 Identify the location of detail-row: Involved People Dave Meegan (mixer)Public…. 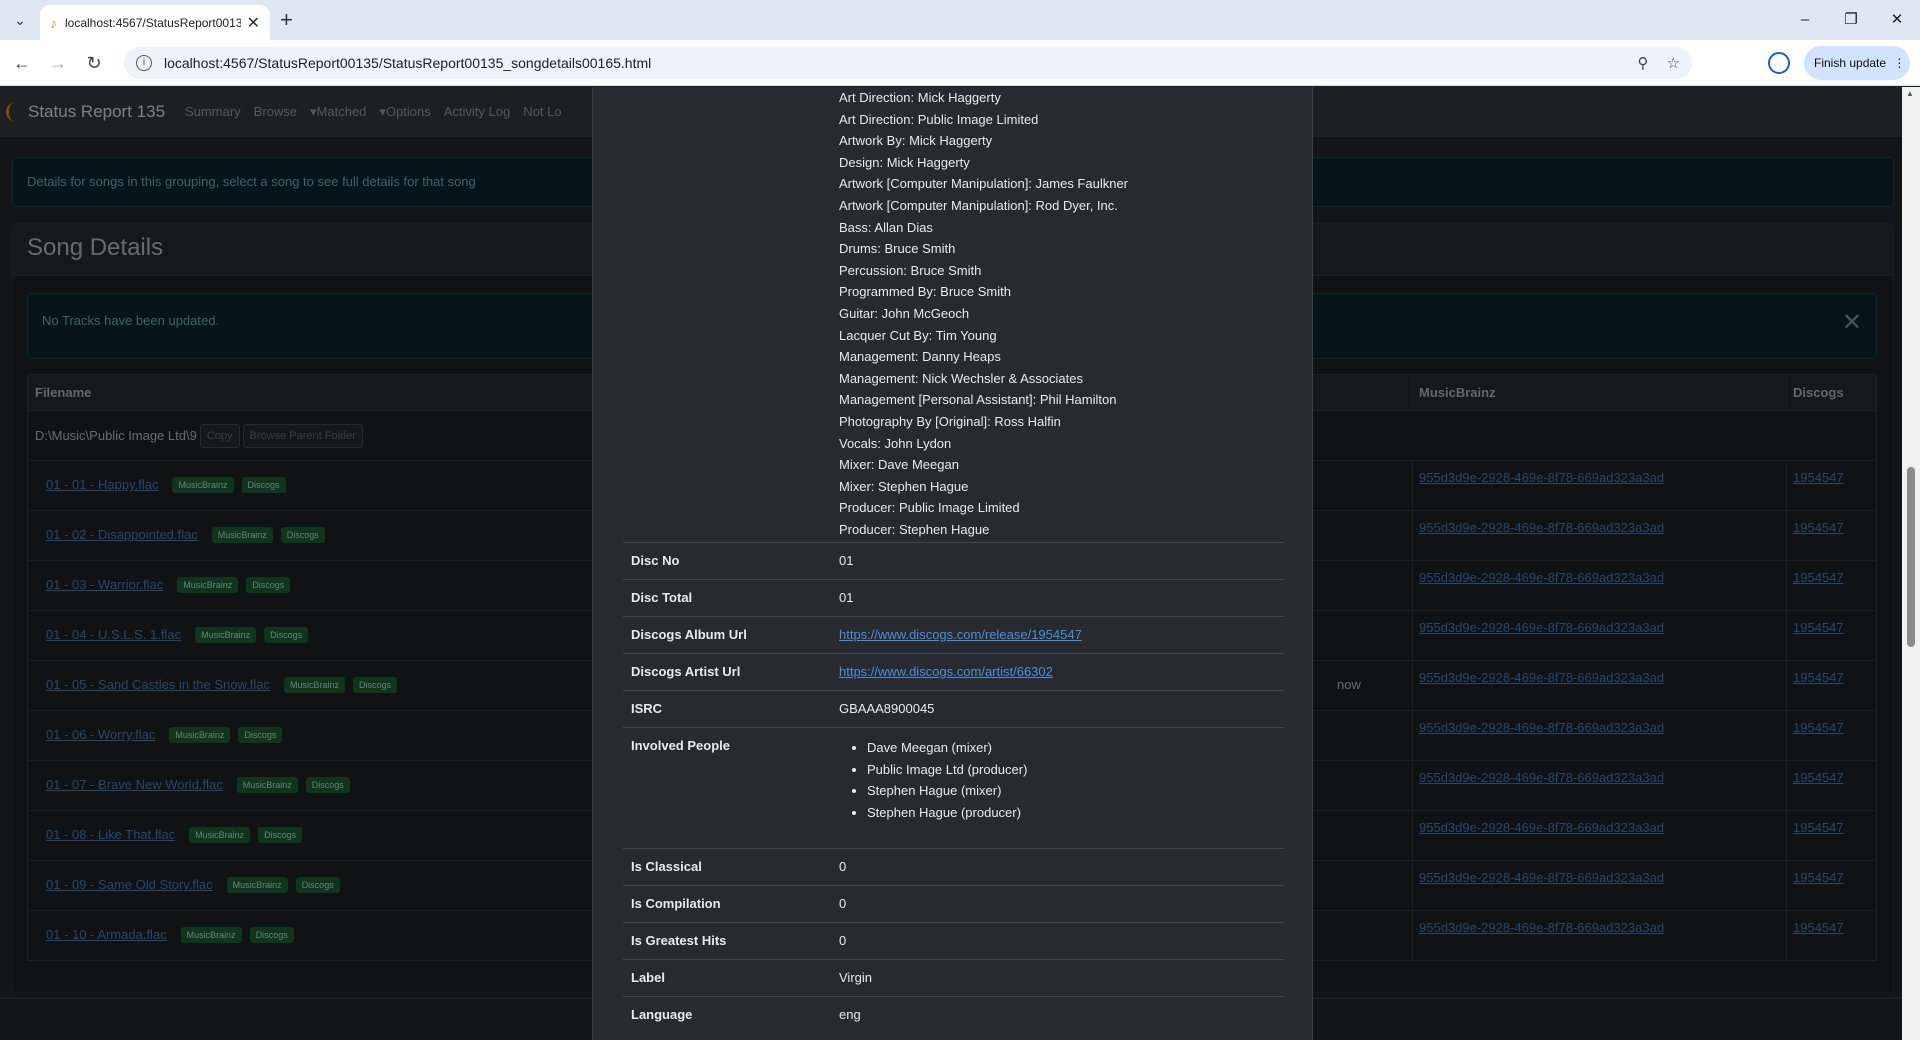
(953, 787).